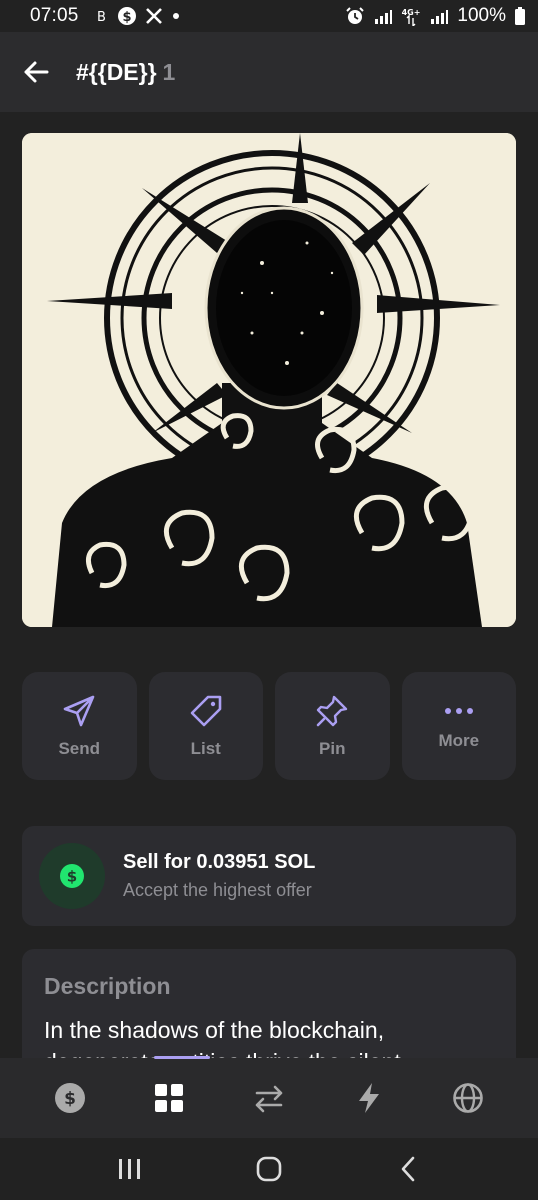 This screenshot has height=1200, width=538. I want to click on dollar-icon: $, so click(72, 876).